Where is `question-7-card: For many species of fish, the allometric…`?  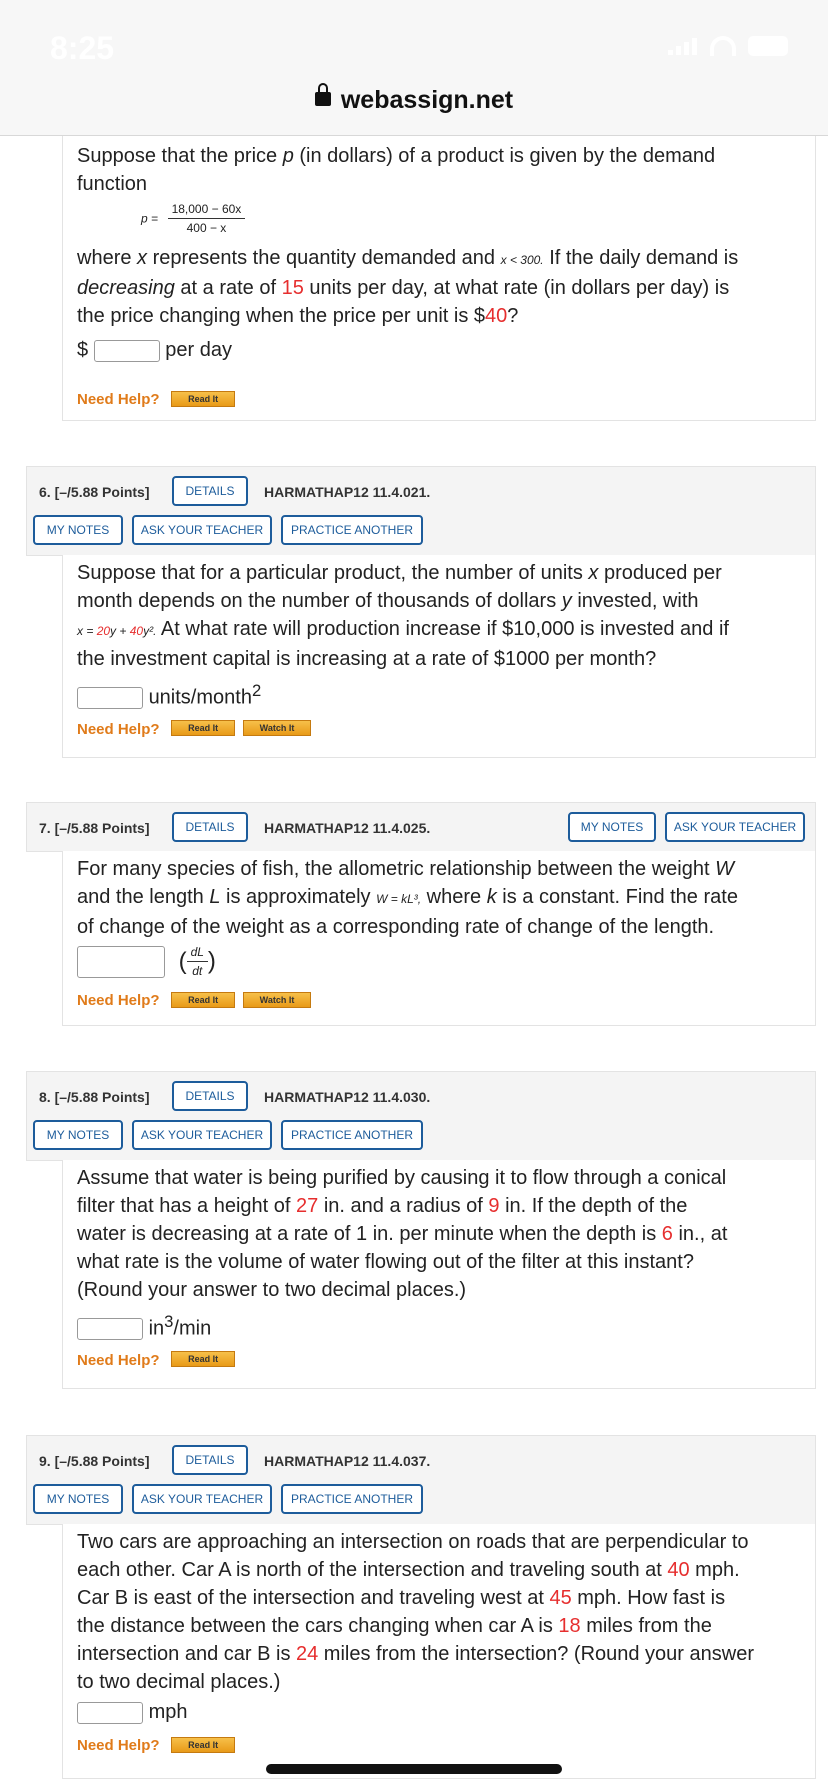 question-7-card: For many species of fish, the allometric… is located at coordinates (439, 938).